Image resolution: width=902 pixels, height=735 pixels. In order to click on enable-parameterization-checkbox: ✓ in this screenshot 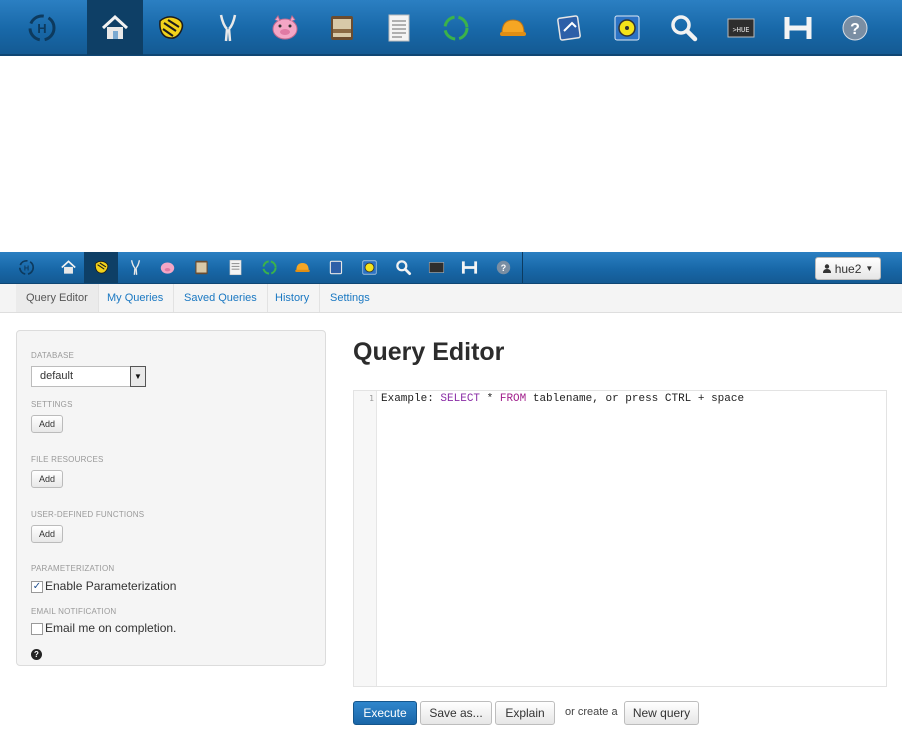, I will do `click(37, 587)`.